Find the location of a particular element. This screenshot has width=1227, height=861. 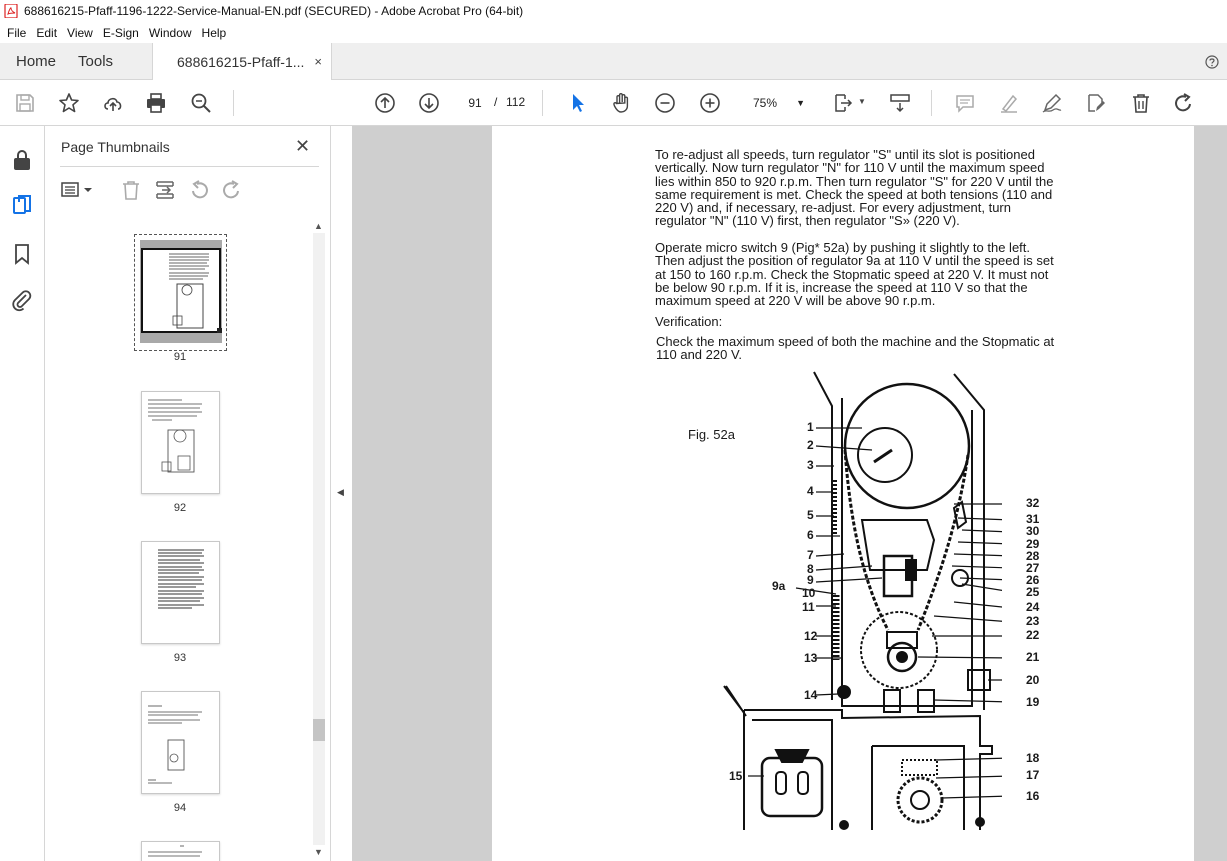

callout-20: 20 is located at coordinates (1033, 680).